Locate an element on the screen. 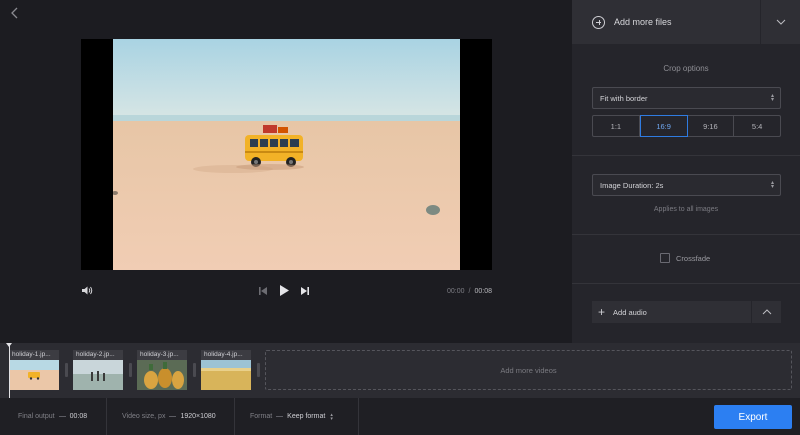 The height and width of the screenshot is (435, 800). export-button: Export is located at coordinates (753, 417).